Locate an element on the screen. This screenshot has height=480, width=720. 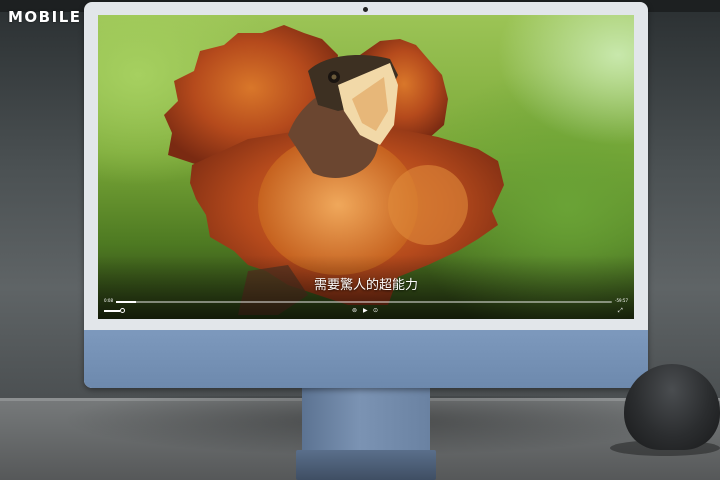
volume-icon is located at coordinates (122, 310).